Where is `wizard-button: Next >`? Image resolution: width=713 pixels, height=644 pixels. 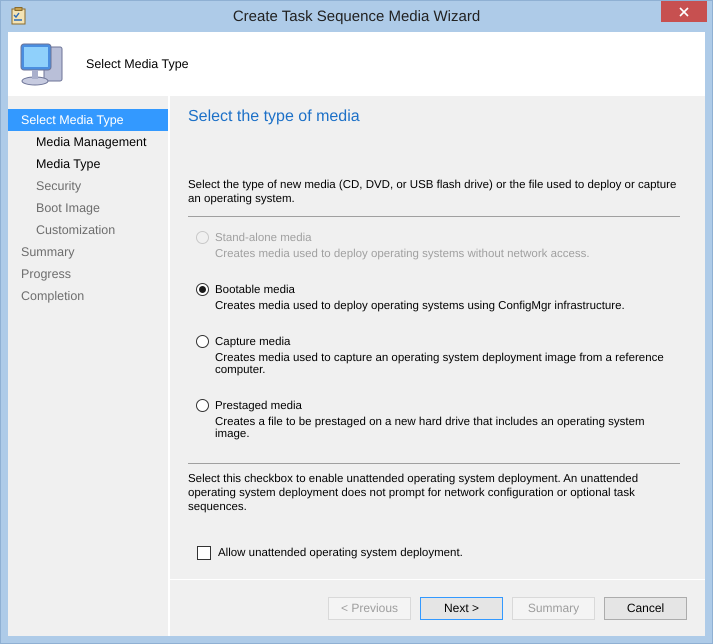
wizard-button: Next > is located at coordinates (461, 608).